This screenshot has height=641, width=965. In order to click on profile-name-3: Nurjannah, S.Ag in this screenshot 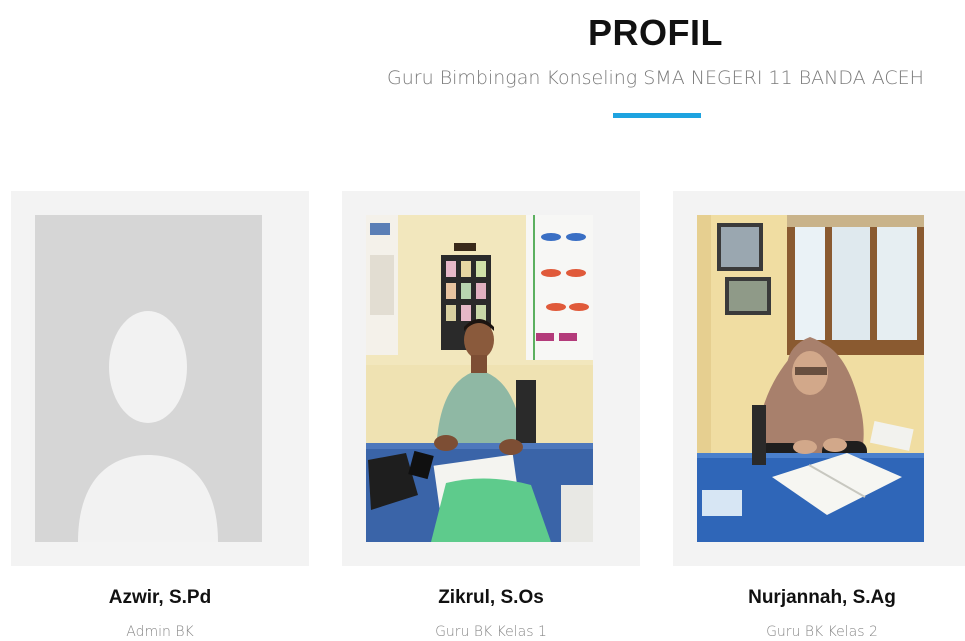, I will do `click(822, 597)`.